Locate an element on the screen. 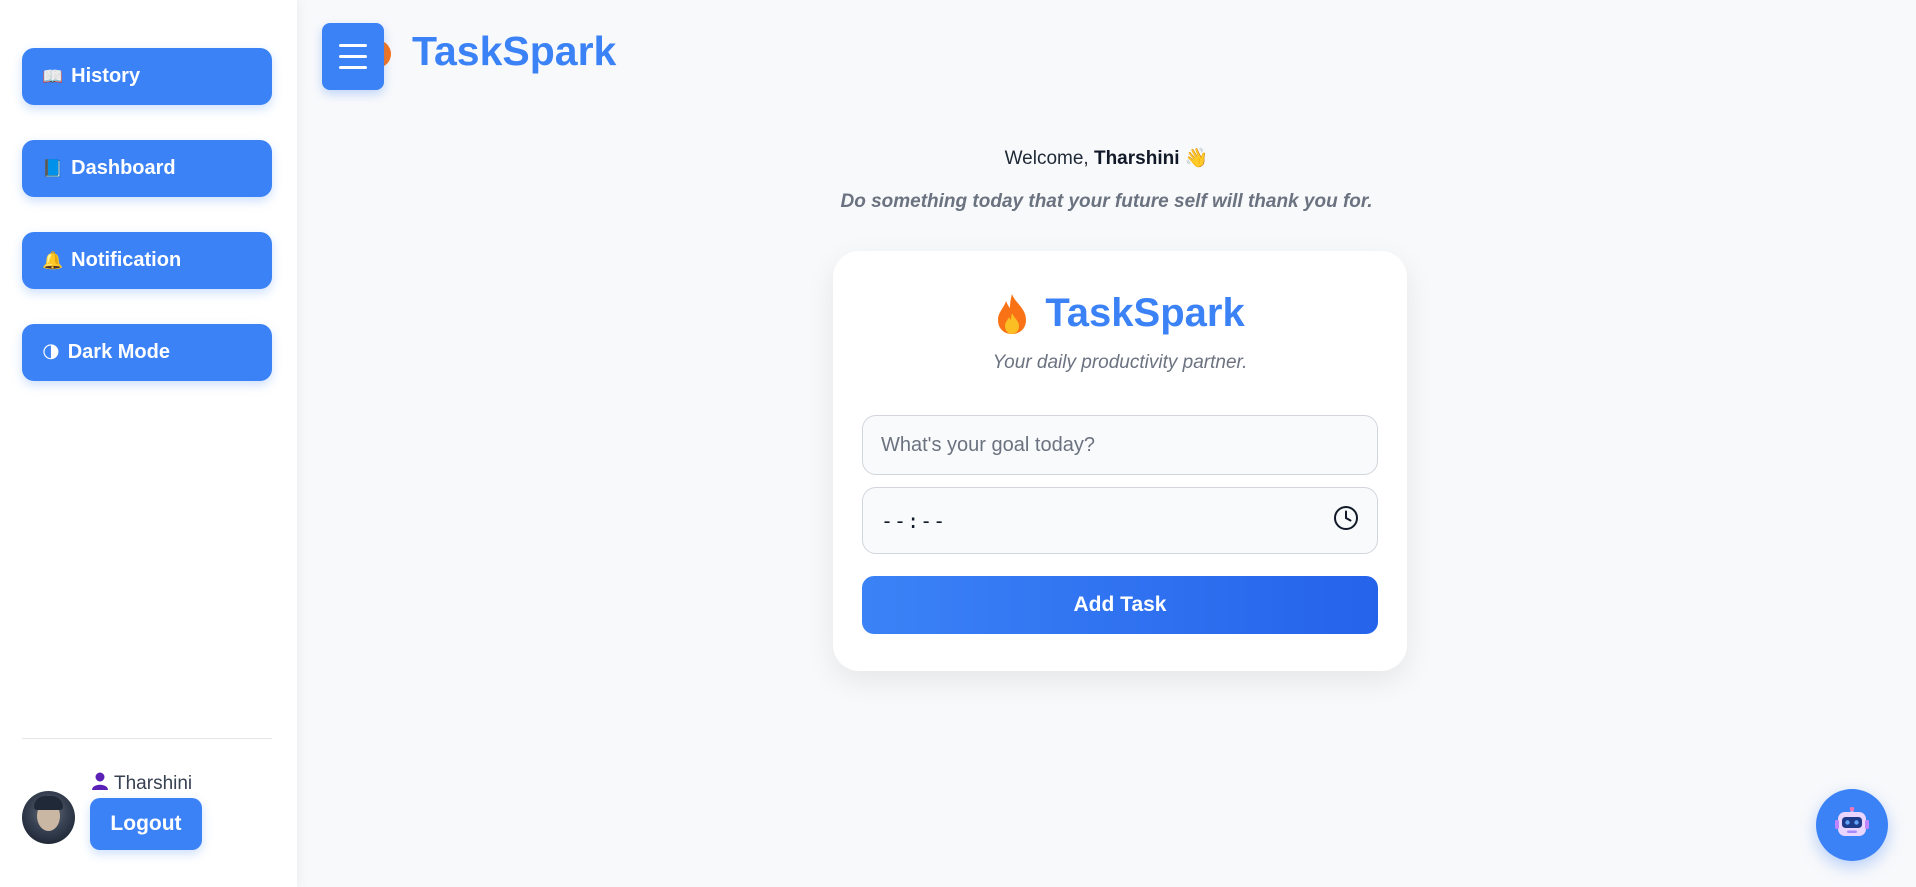  sidebar-item-dark-mode: 🌗 Dark Mode is located at coordinates (147, 352).